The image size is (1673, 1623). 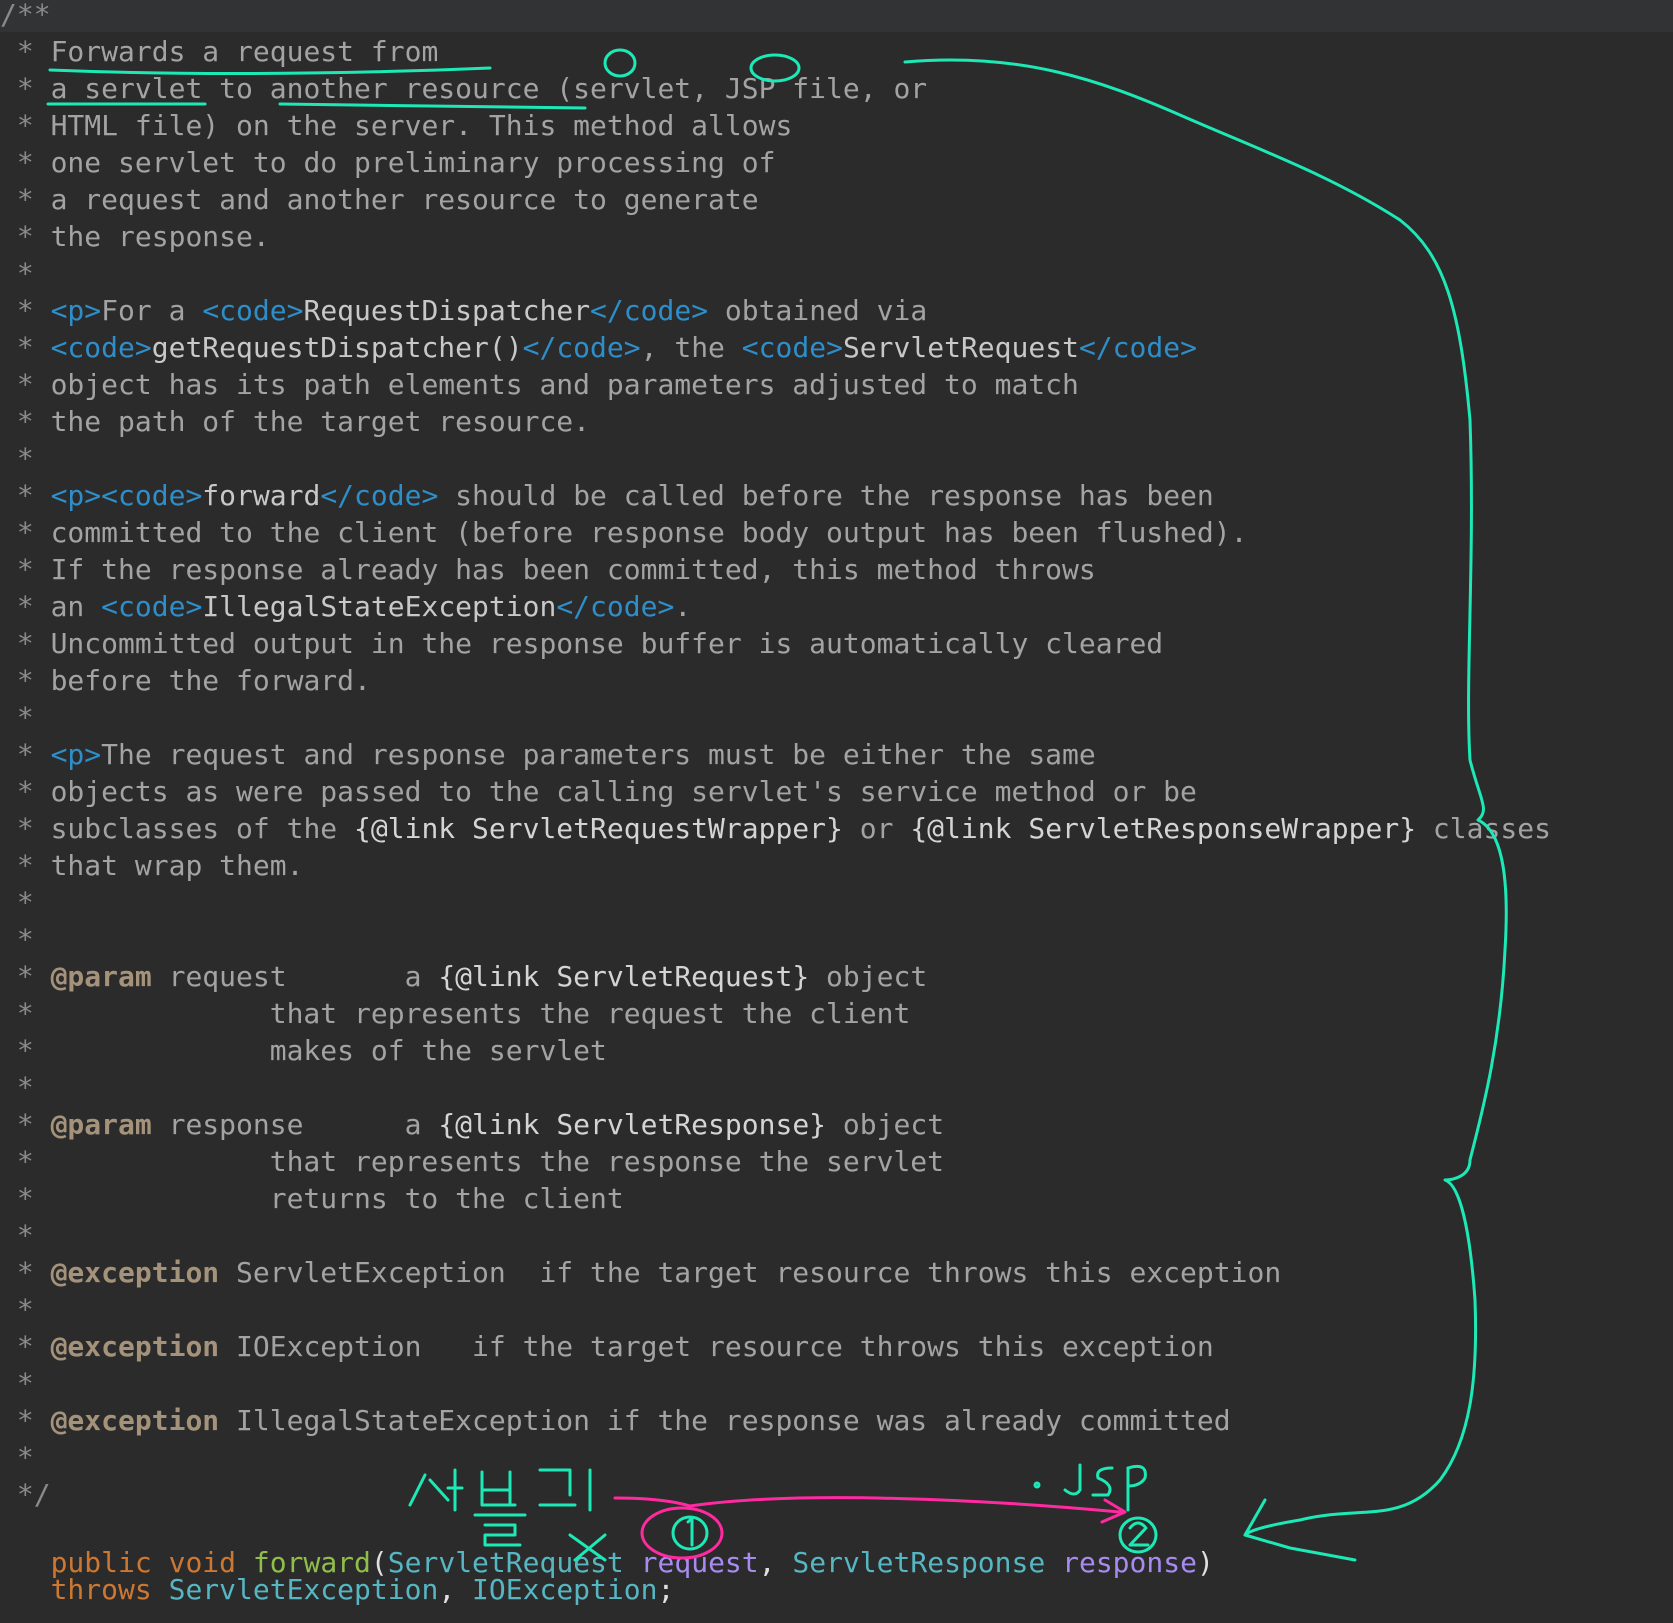 I want to click on comment-token: makes of the servlet, so click(x=438, y=1050).